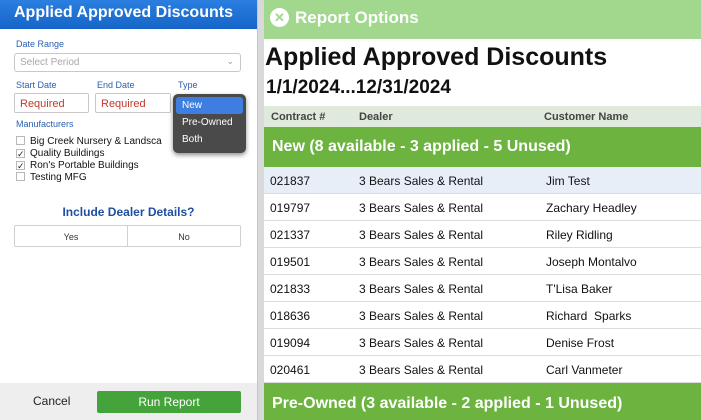 The width and height of the screenshot is (701, 420). Describe the element at coordinates (290, 289) in the screenshot. I see `contract-cell: 021833` at that location.